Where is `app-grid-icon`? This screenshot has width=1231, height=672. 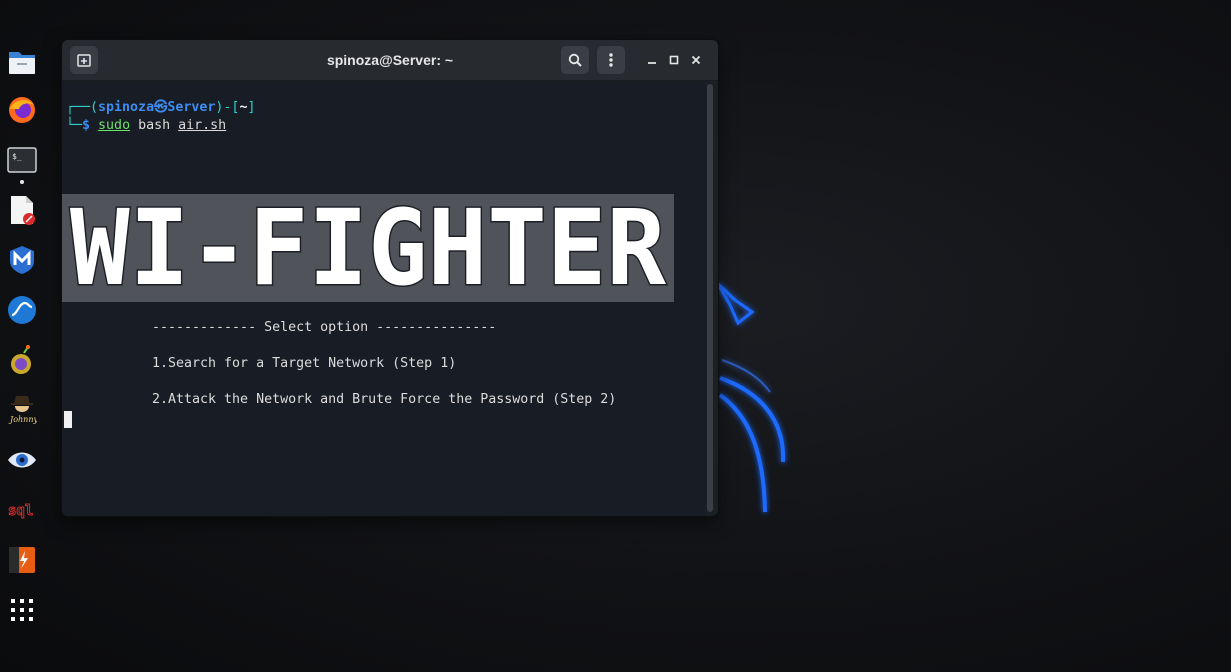 app-grid-icon is located at coordinates (22, 610).